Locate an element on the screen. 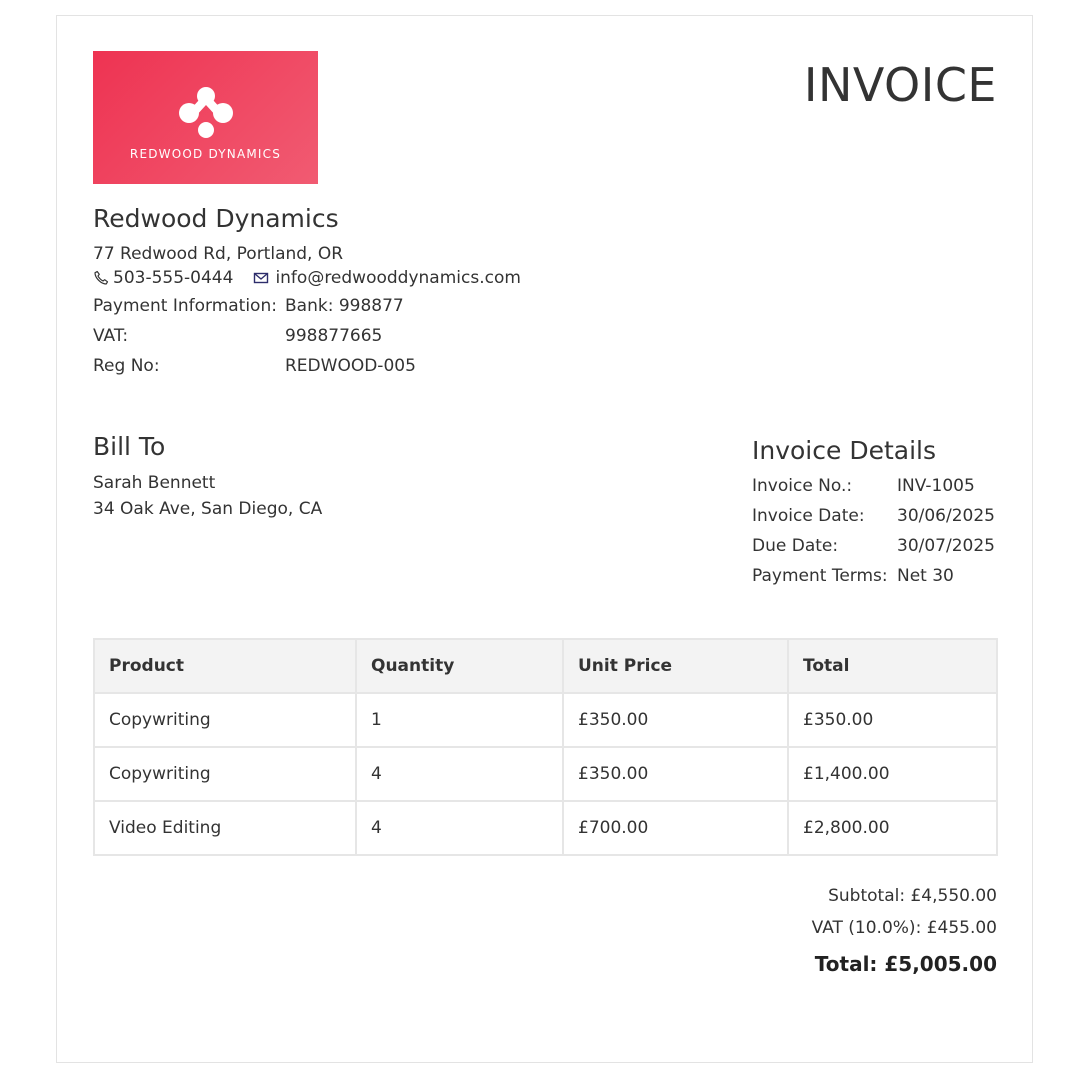 The image size is (1069, 1084). details-label: Payment Terms: is located at coordinates (820, 576).